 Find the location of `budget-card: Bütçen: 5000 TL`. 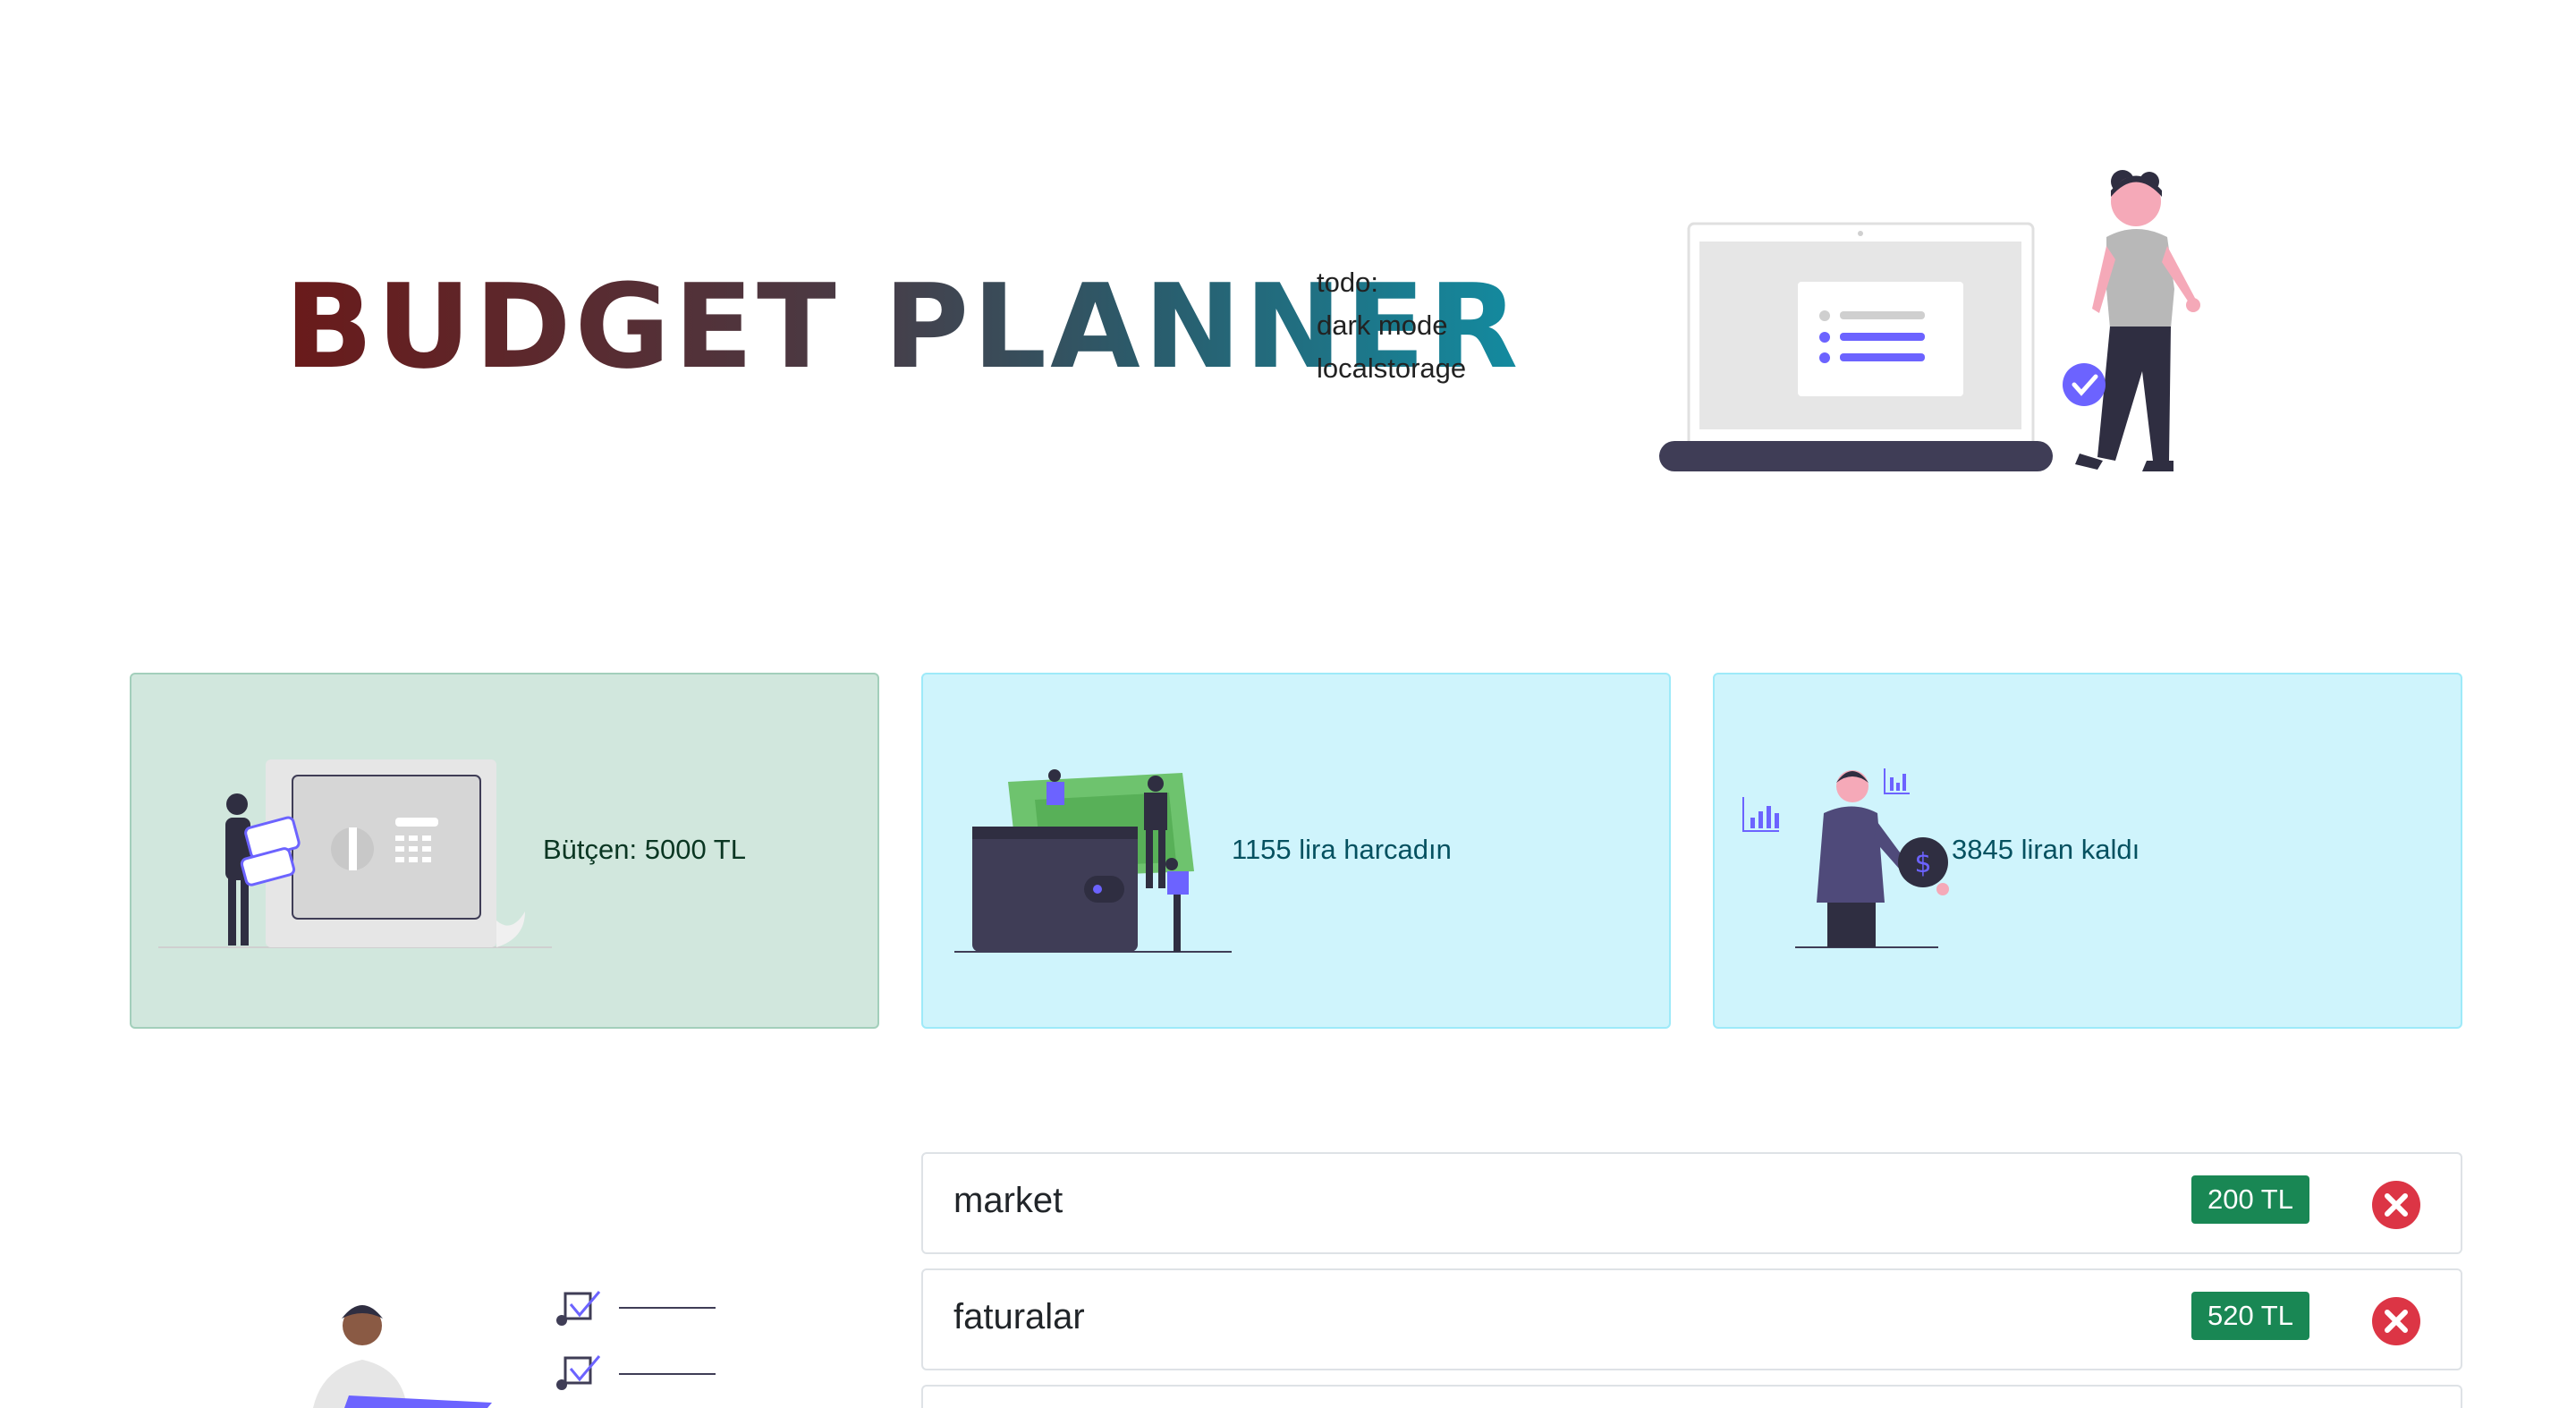

budget-card: Bütçen: 5000 TL is located at coordinates (504, 851).